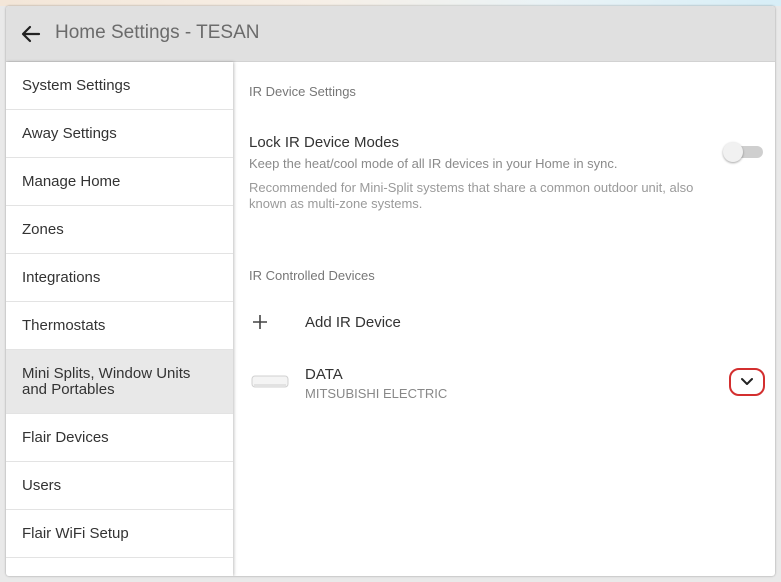  What do you see at coordinates (260, 322) in the screenshot?
I see `plus-icon` at bounding box center [260, 322].